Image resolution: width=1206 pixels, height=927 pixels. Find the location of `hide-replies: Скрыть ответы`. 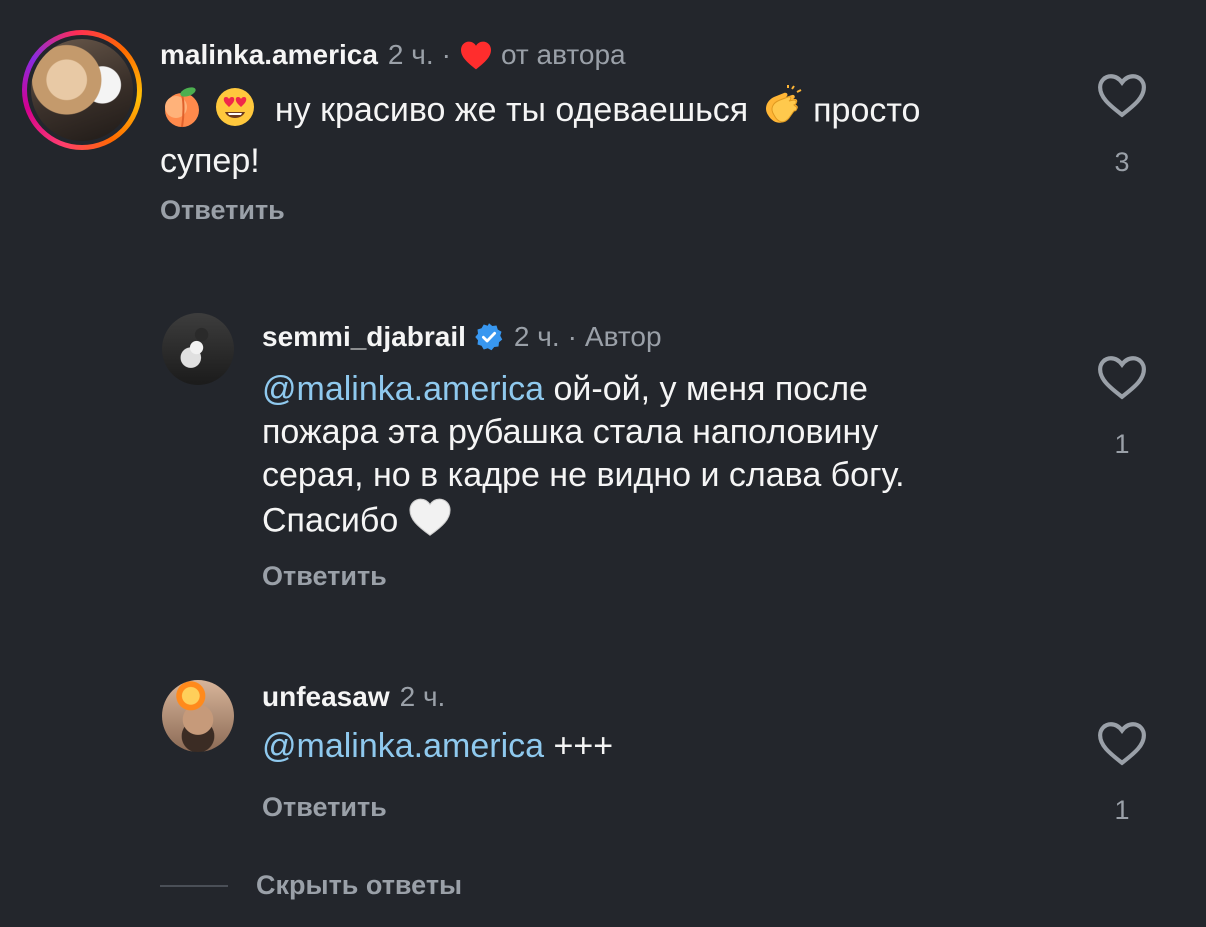

hide-replies: Скрыть ответы is located at coordinates (311, 885).